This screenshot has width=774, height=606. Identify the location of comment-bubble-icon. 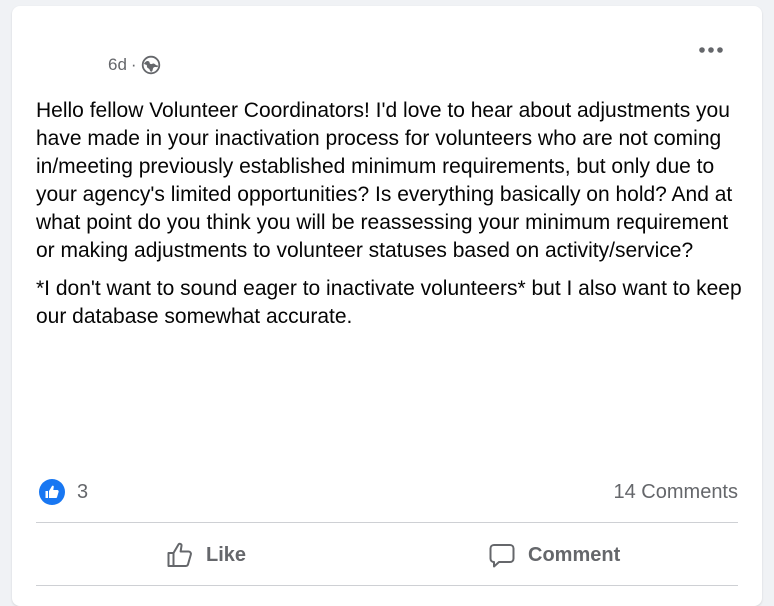
(502, 556).